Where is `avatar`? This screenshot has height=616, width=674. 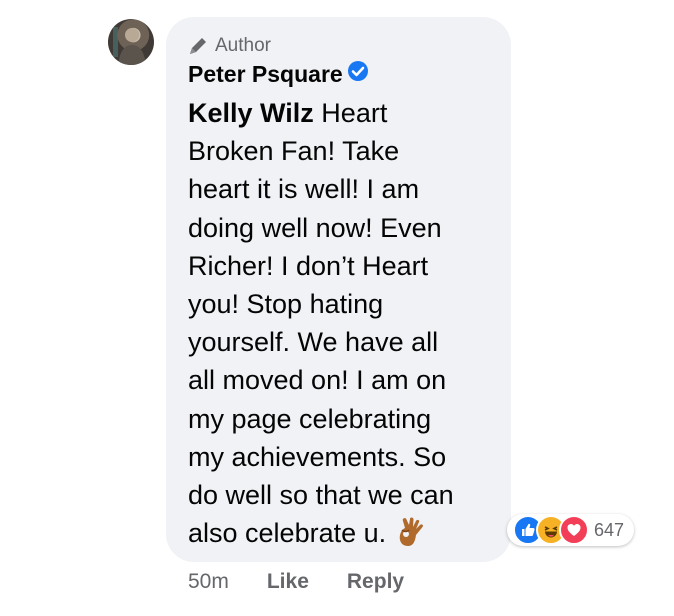
avatar is located at coordinates (131, 42).